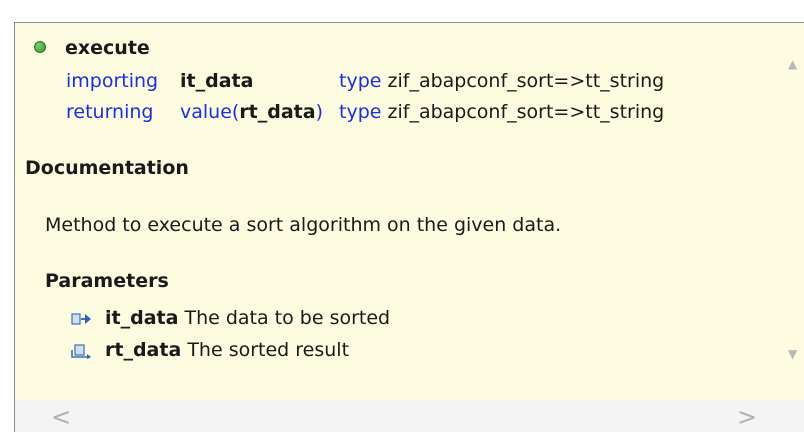 The width and height of the screenshot is (804, 432). Describe the element at coordinates (277, 112) in the screenshot. I see `returning-param-name: rt_data` at that location.